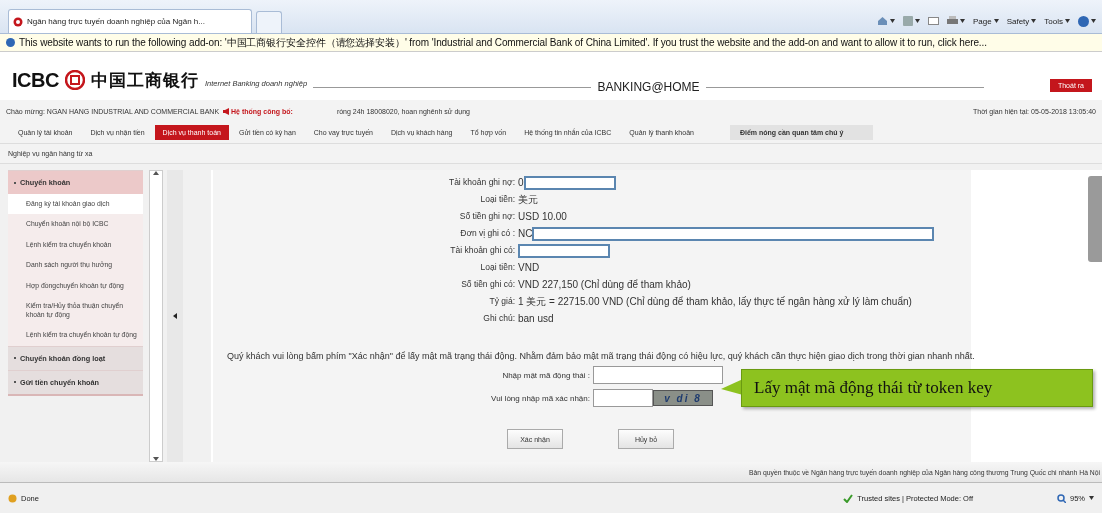 This screenshot has width=1102, height=513. I want to click on logo-text: 中国工商银行, so click(144, 80).